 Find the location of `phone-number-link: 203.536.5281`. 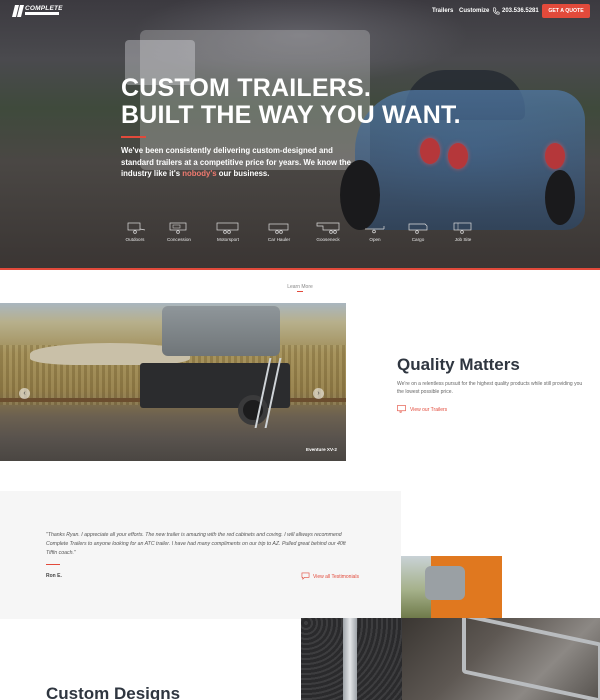

phone-number-link: 203.536.5281 is located at coordinates (520, 11).